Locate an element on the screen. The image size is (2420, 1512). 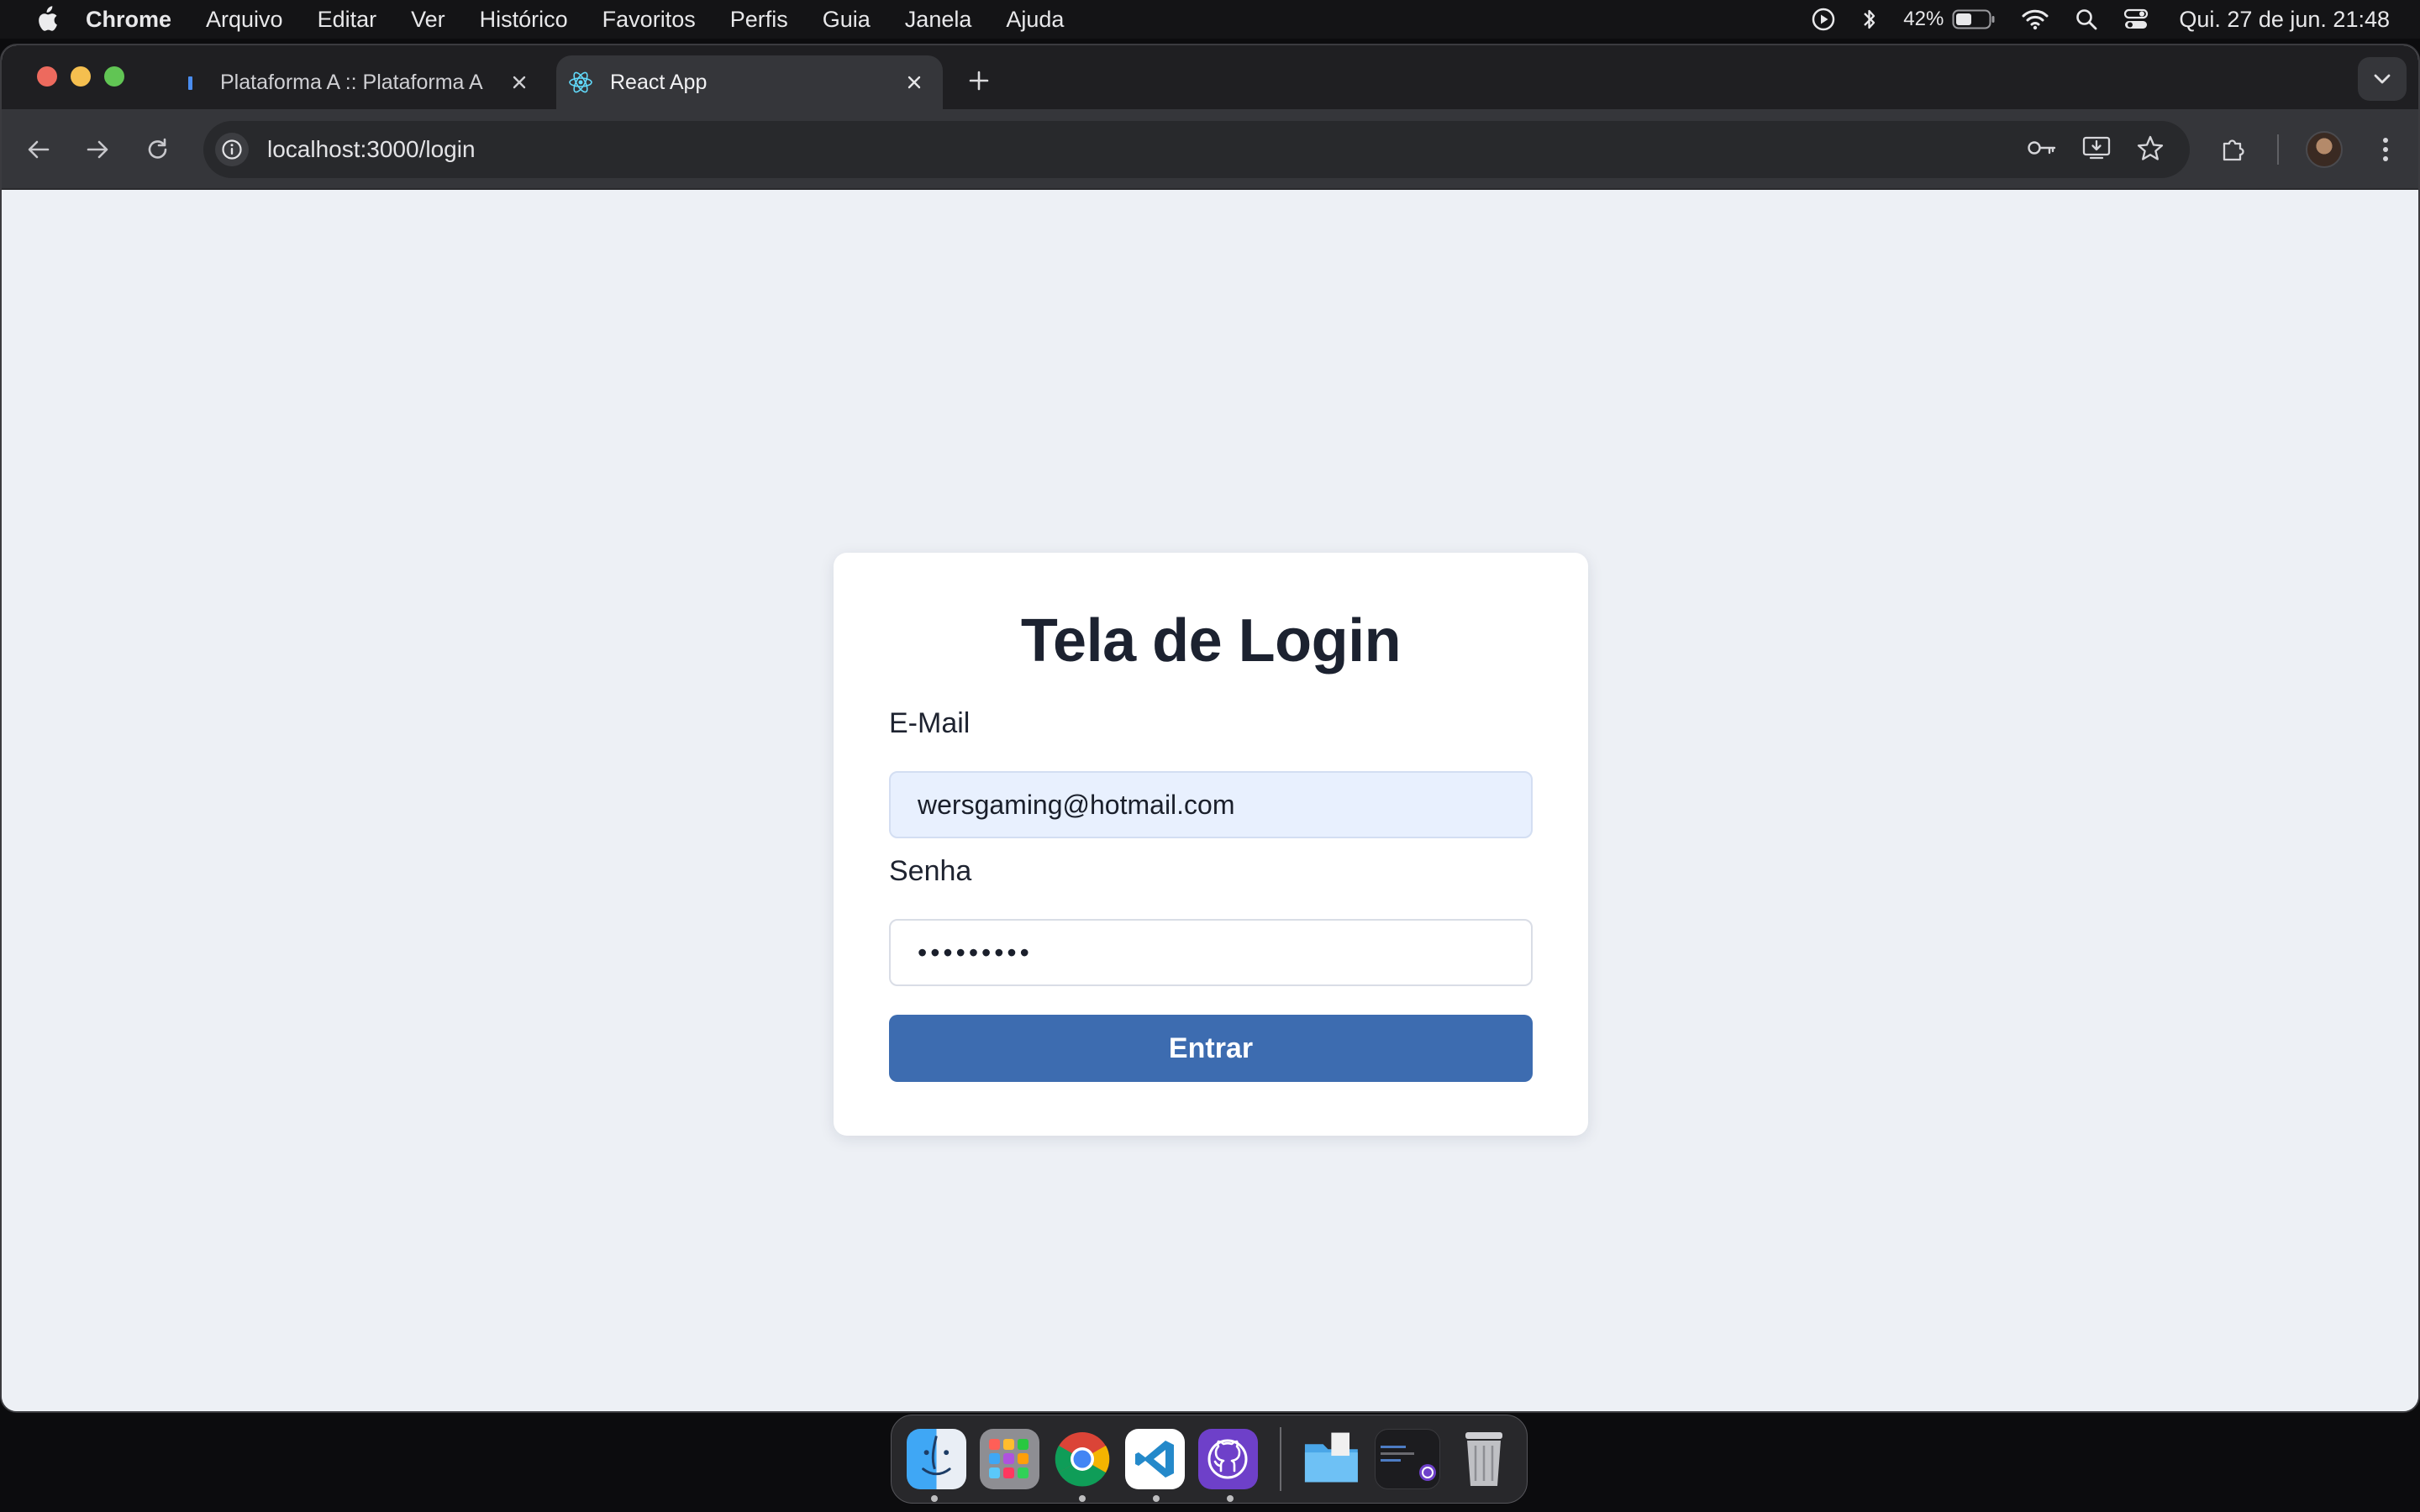
reload-button is located at coordinates (157, 149).